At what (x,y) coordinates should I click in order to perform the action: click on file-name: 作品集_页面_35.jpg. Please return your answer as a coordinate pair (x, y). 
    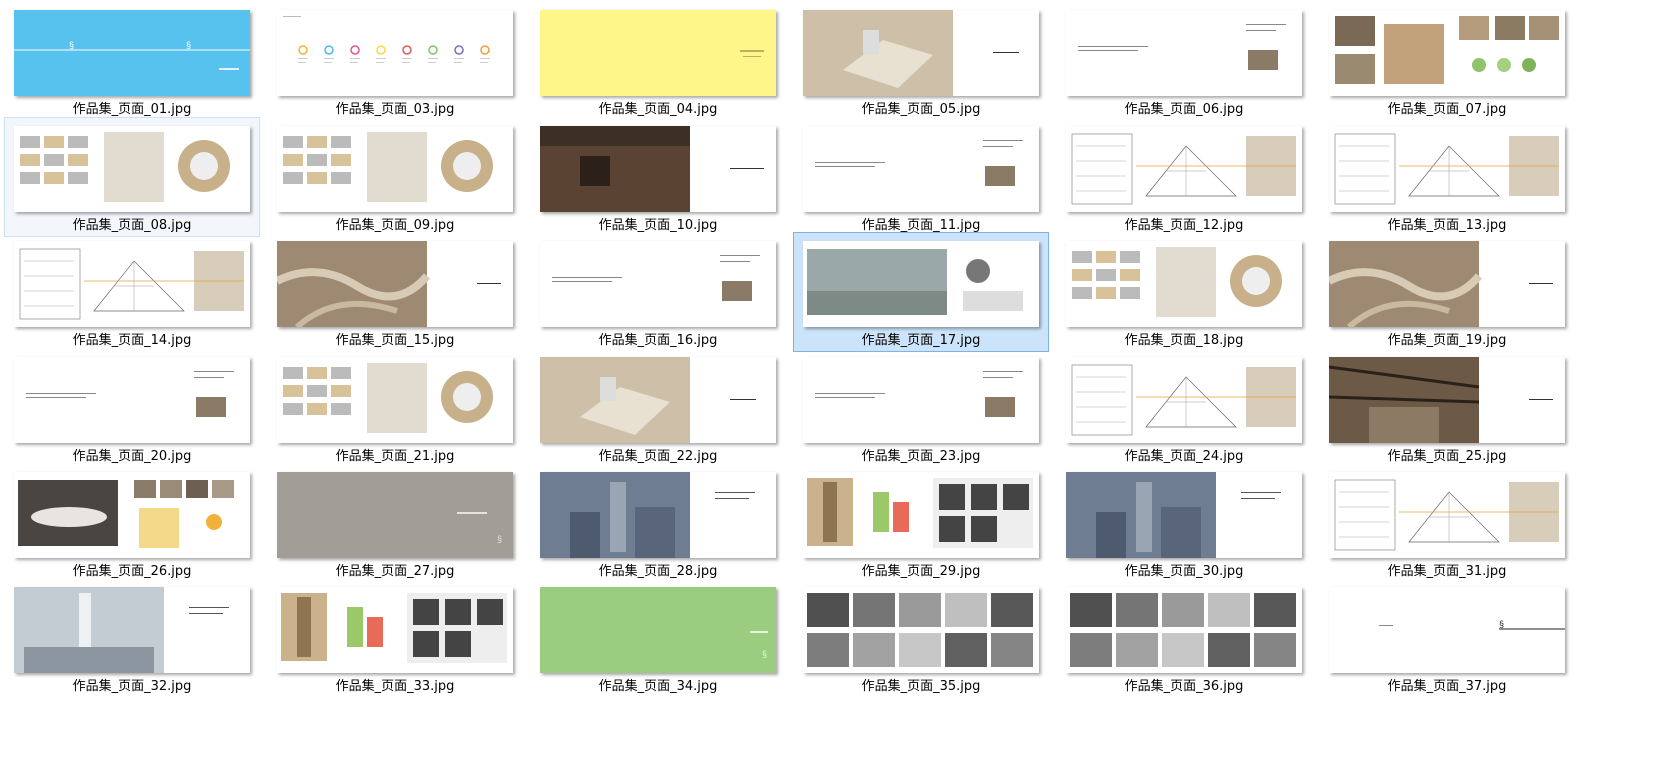
    Looking at the image, I should click on (921, 684).